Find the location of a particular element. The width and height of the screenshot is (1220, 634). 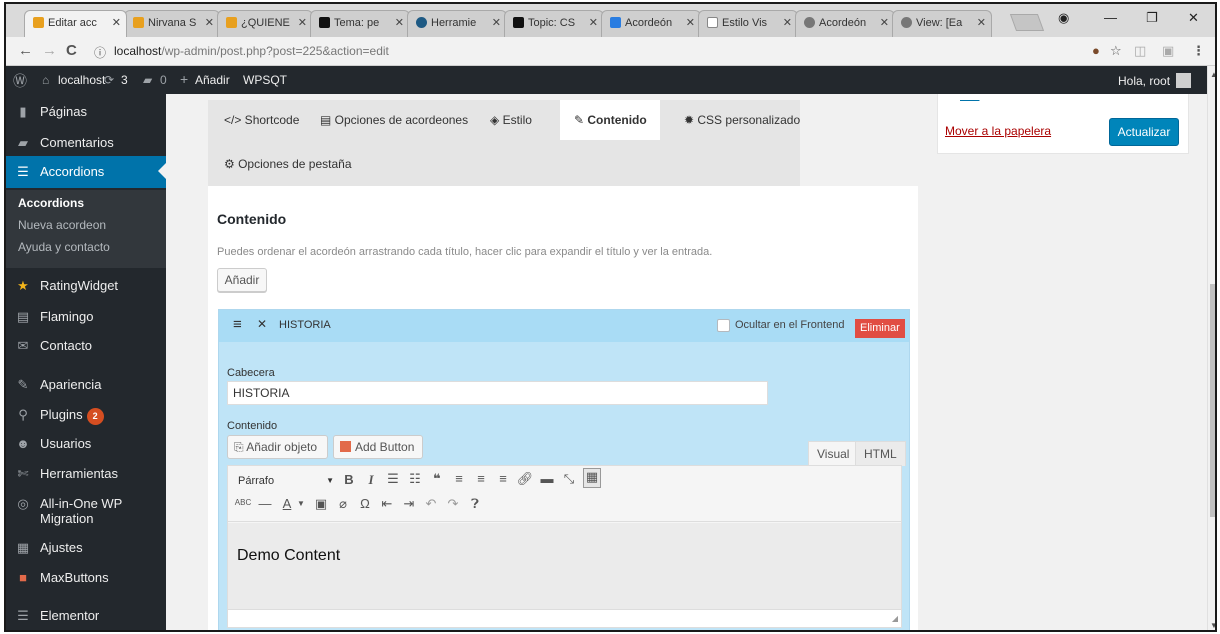

submenu-item-nueva-acordeon: Nueva acordeon is located at coordinates (62, 225).